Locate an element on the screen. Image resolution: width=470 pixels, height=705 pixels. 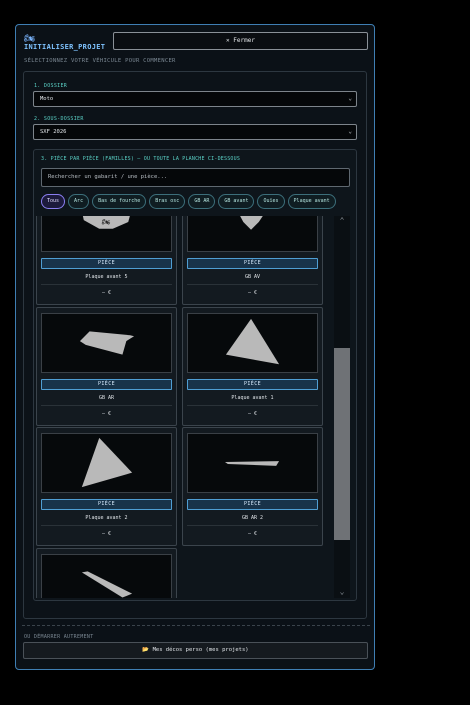
filter-chip-plaque-avant: Plaque avant is located at coordinates (311, 201).